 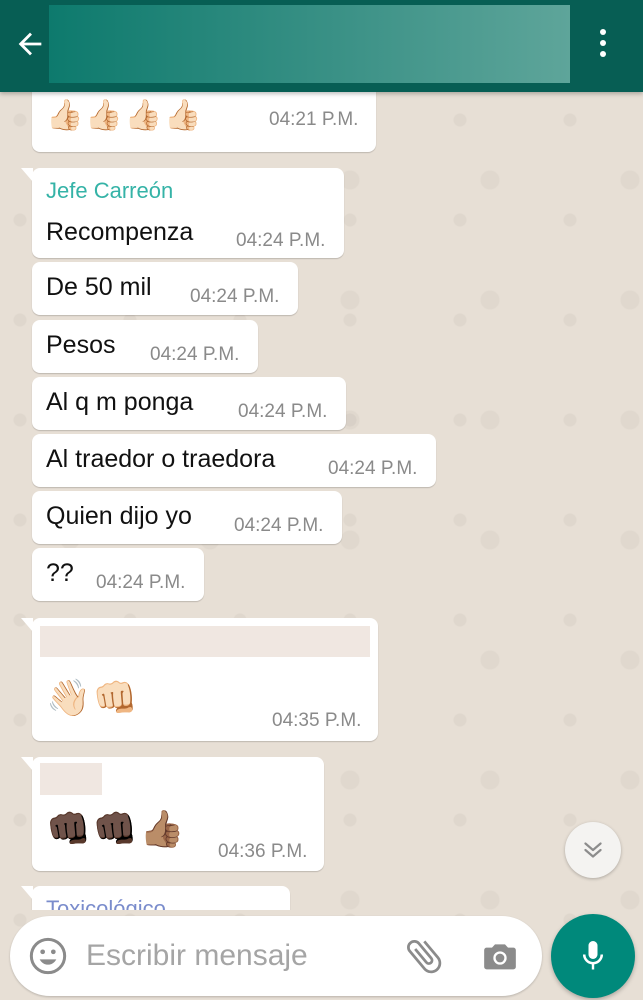 What do you see at coordinates (60, 573) in the screenshot?
I see `message-text: ??` at bounding box center [60, 573].